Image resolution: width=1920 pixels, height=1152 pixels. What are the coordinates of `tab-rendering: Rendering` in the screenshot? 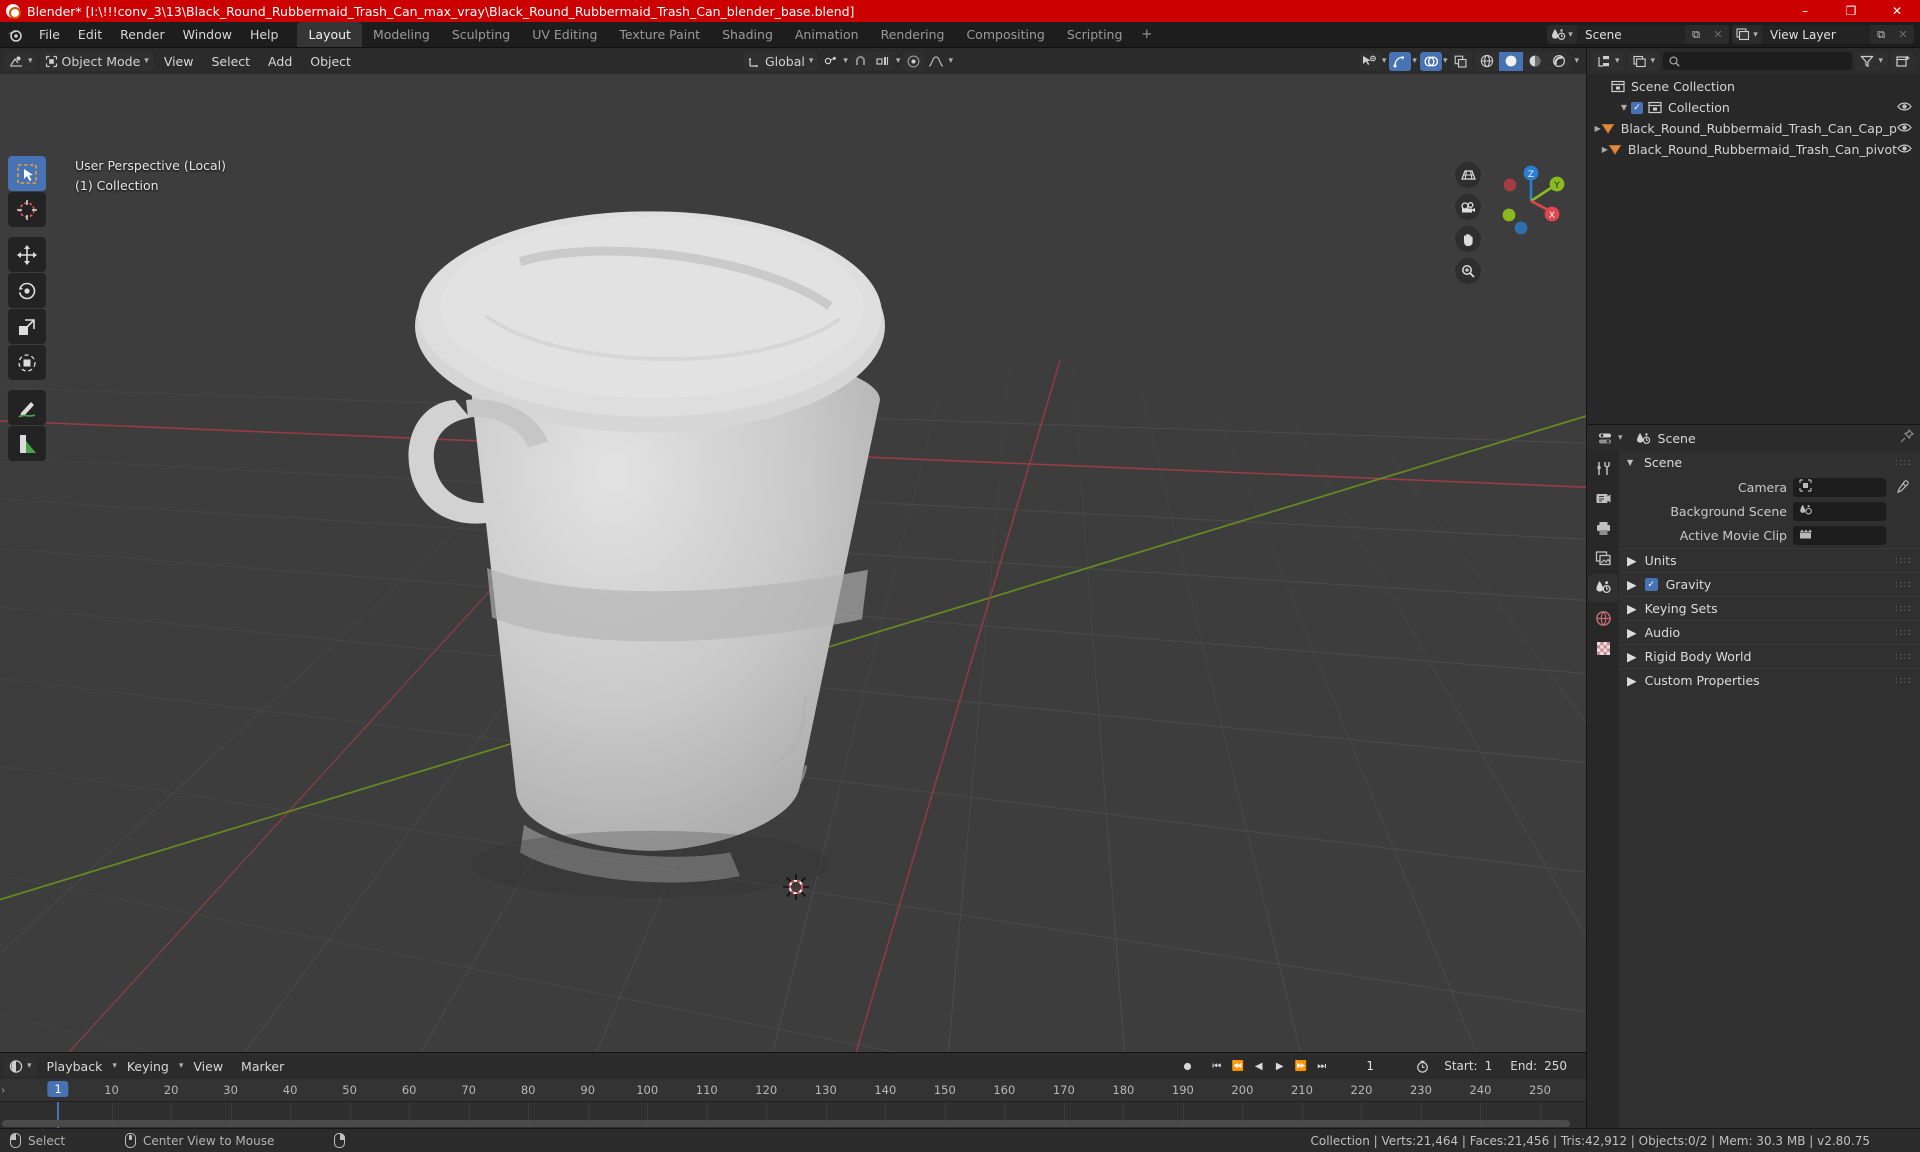 It's located at (913, 34).